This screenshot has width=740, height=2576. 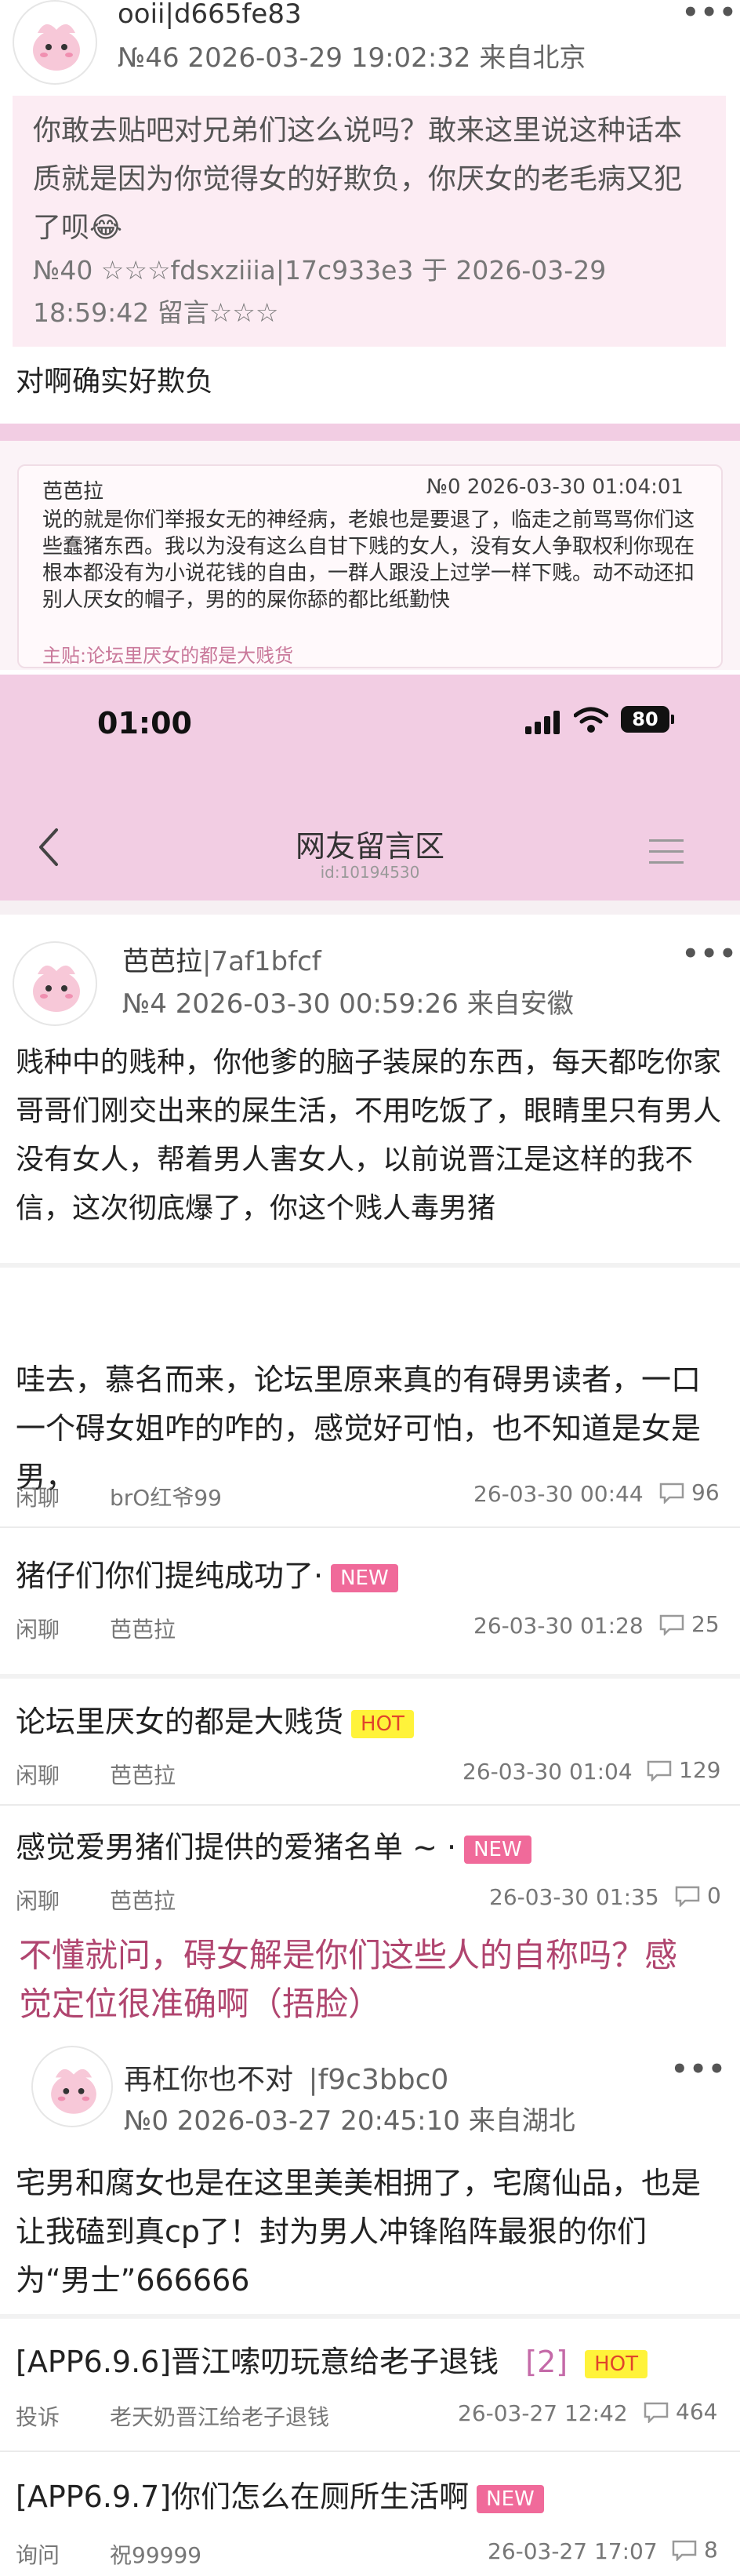 I want to click on thread-category: 投诉, so click(x=38, y=2417).